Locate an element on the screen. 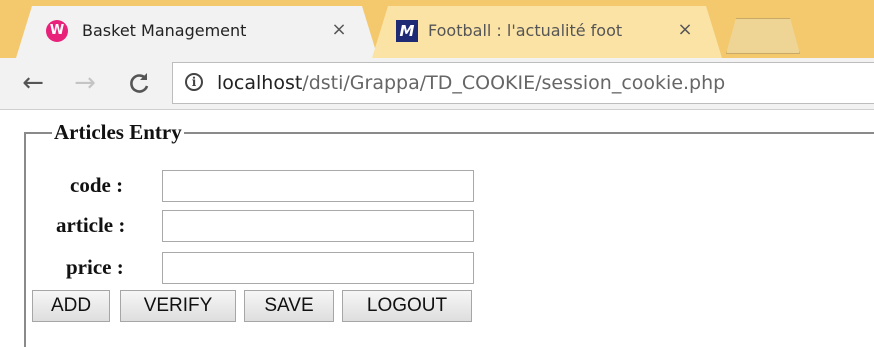 Image resolution: width=874 pixels, height=347 pixels. price-row: price : is located at coordinates (274, 269).